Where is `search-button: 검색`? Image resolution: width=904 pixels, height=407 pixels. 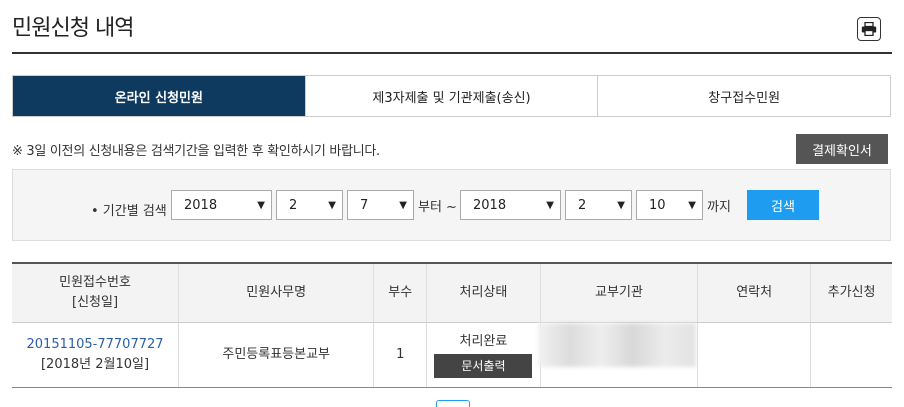 search-button: 검색 is located at coordinates (783, 205).